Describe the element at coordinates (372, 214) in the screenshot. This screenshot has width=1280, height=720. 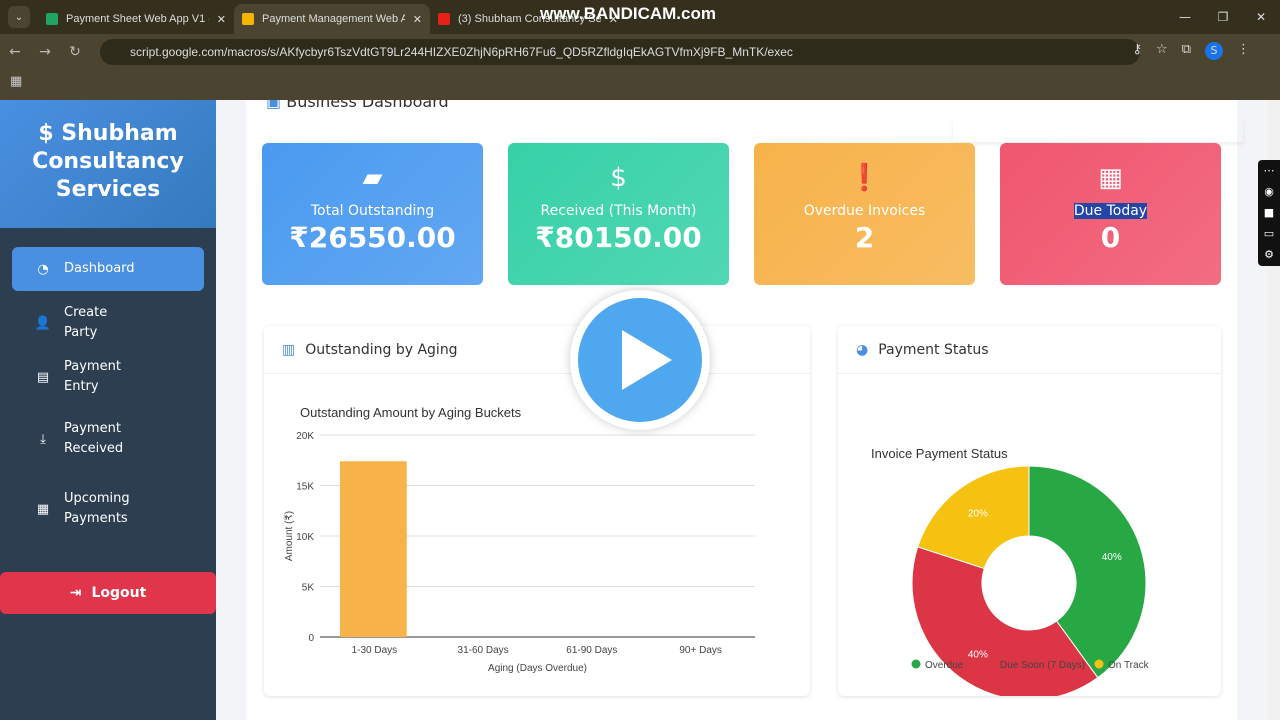
I see `stat-card: ▰ Total Outstanding ₹26550.00` at that location.